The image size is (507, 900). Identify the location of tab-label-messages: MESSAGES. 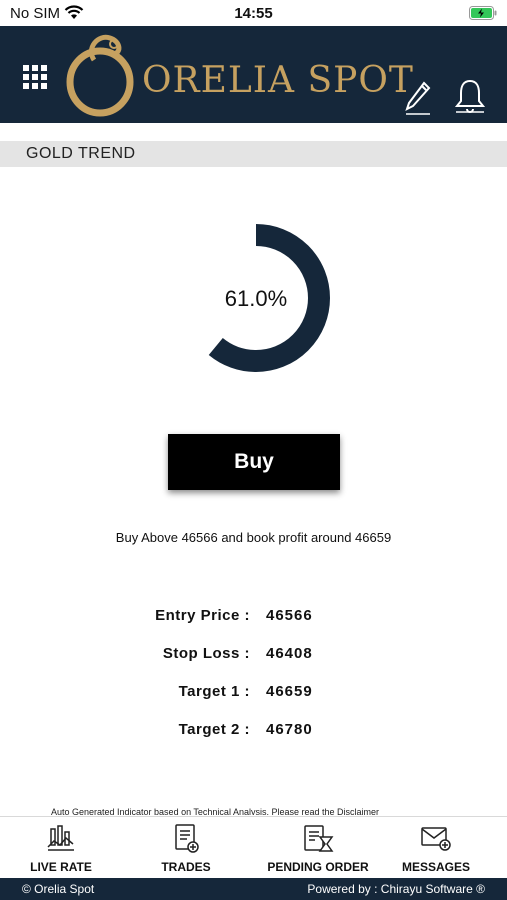
(435, 867).